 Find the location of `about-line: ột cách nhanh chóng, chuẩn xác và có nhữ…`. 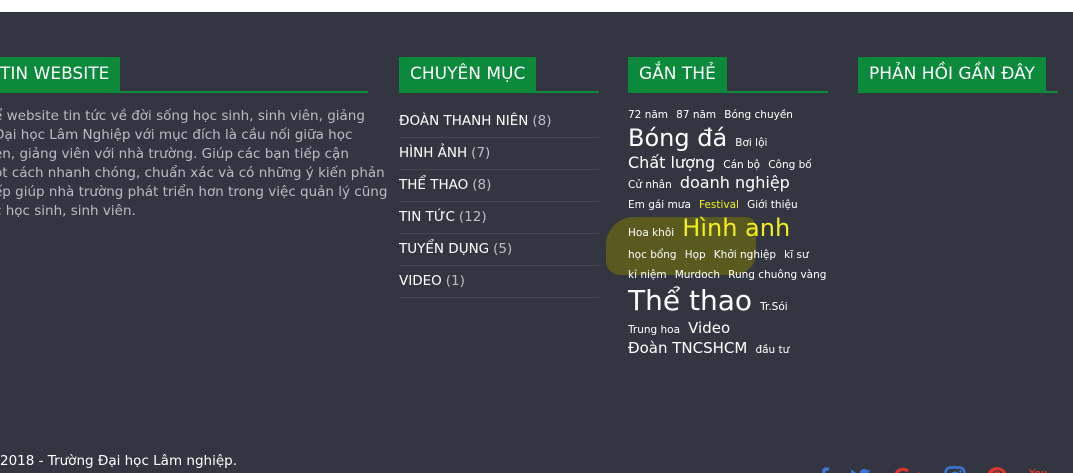

about-line: ột cách nhanh chóng, chuẩn xác và có nhữ… is located at coordinates (192, 173).